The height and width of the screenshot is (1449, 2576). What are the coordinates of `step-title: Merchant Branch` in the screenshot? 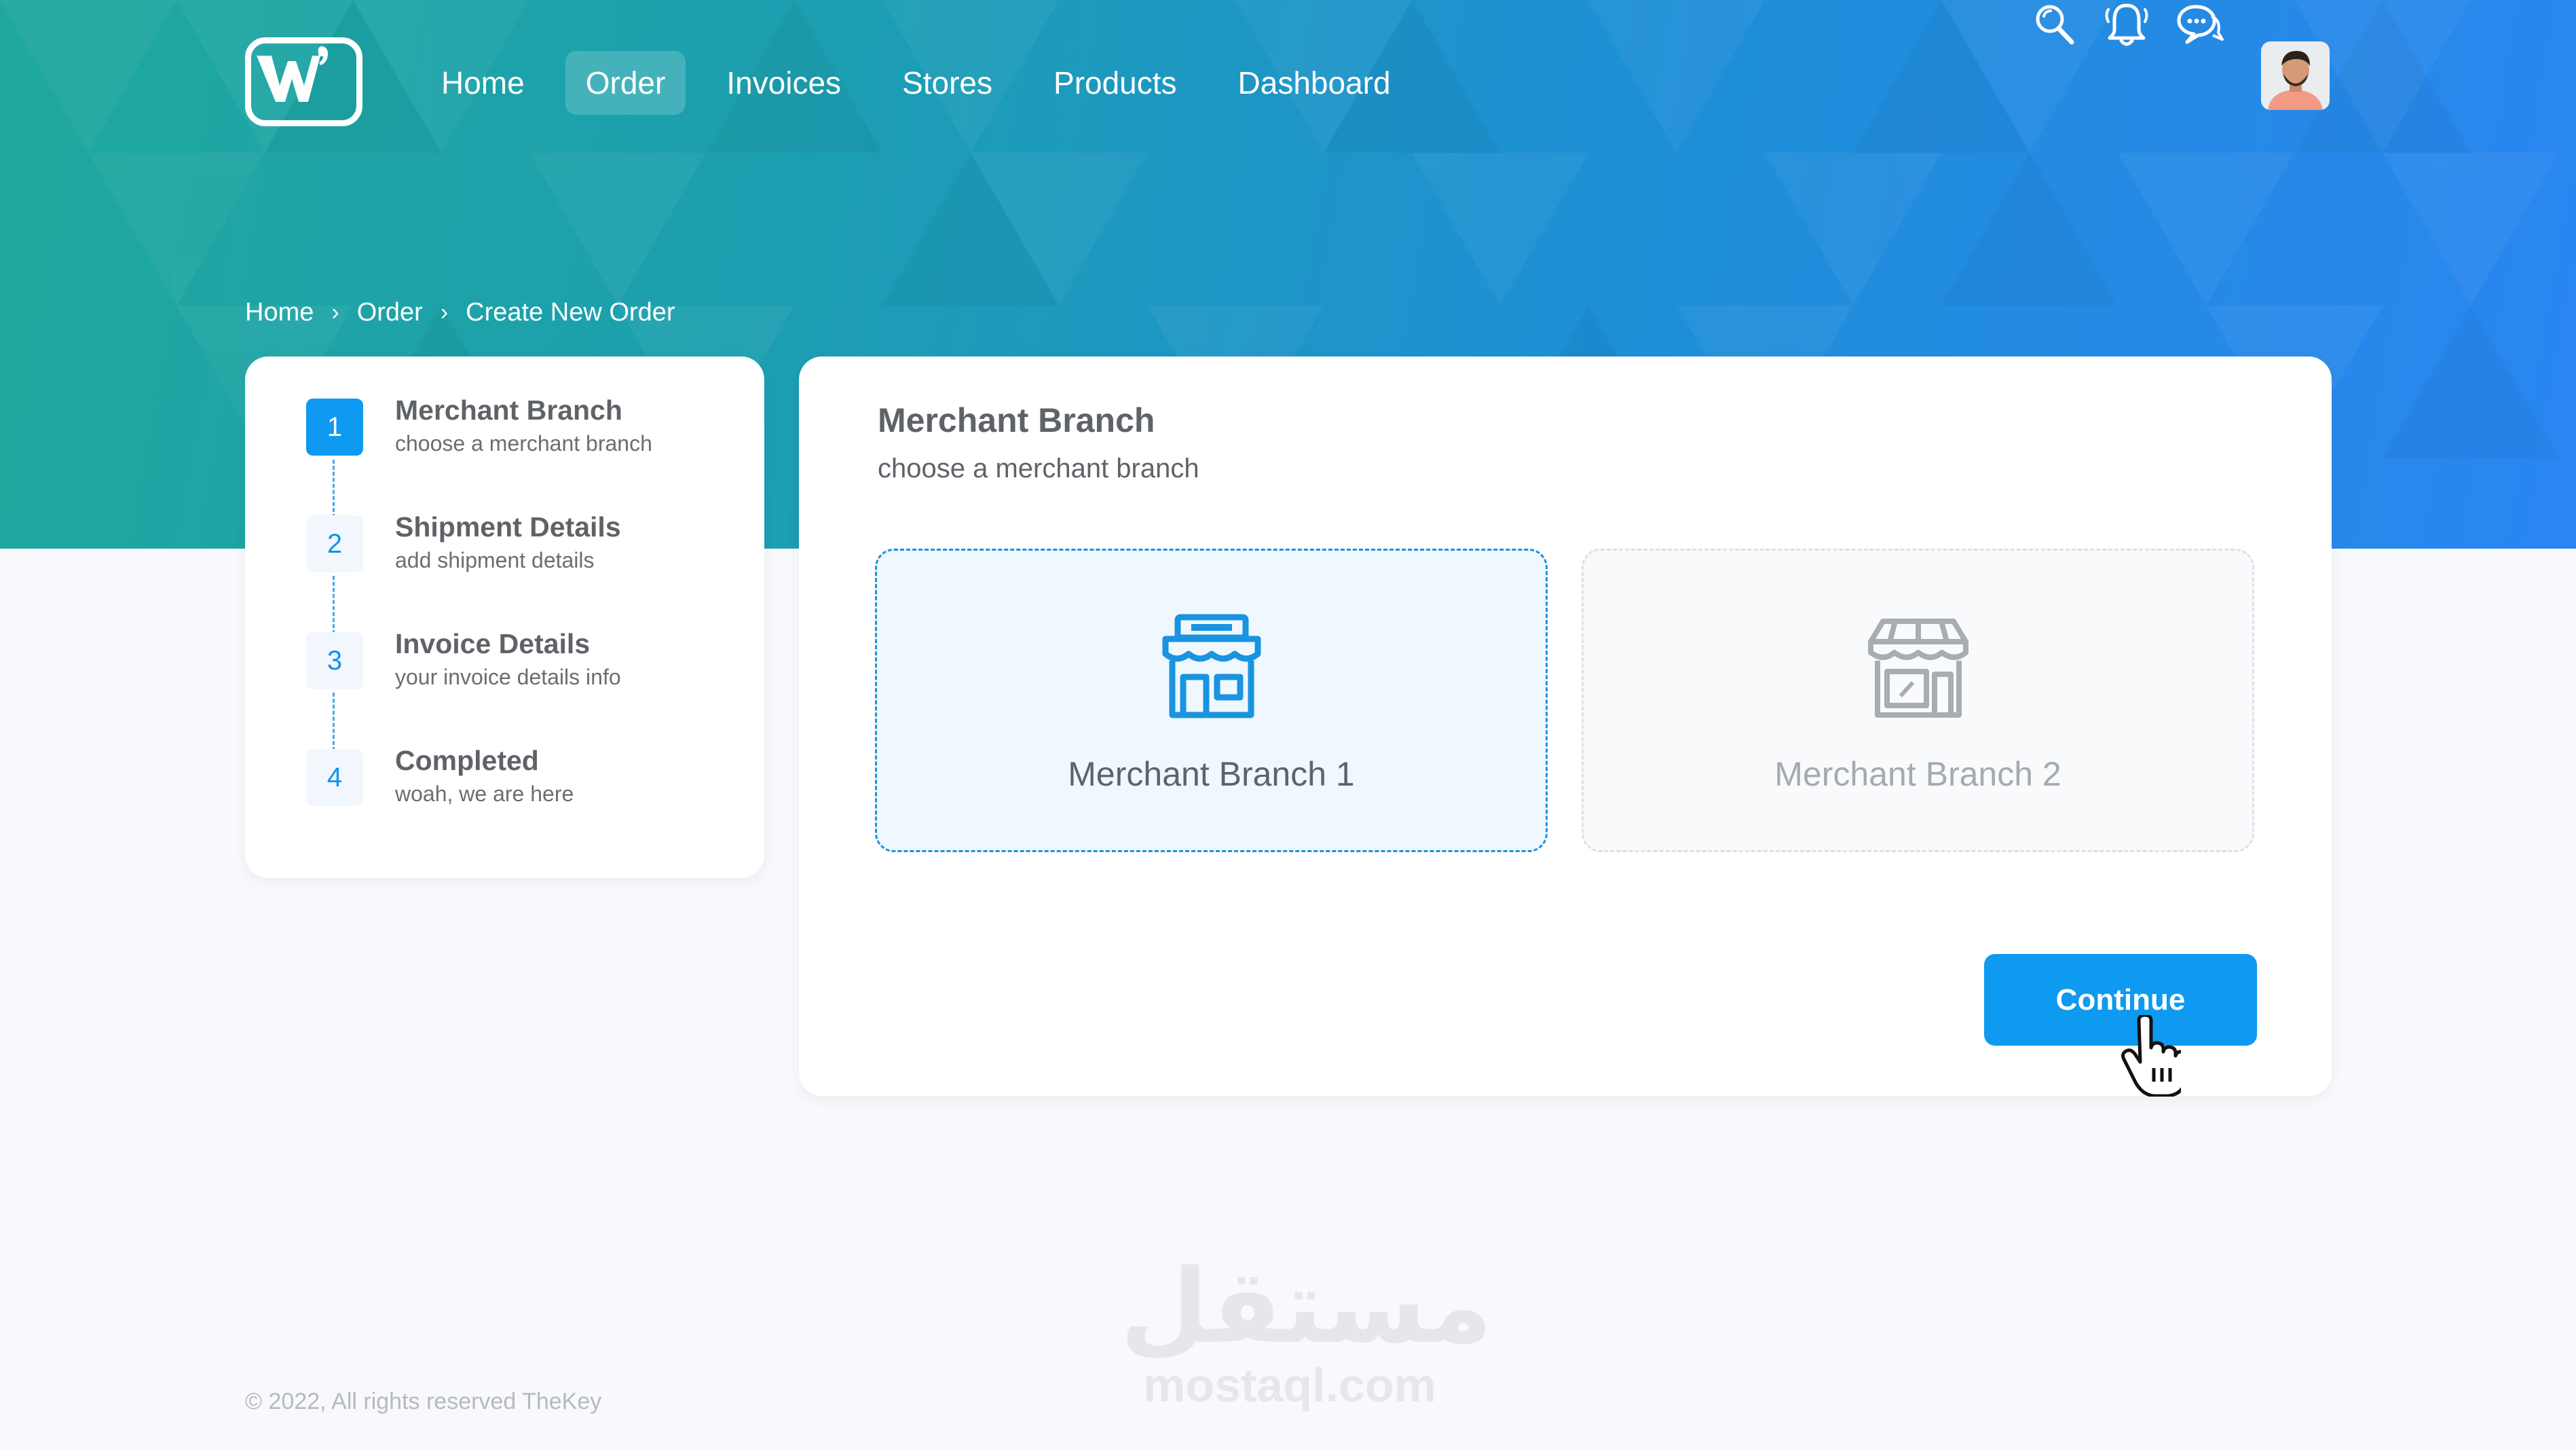 It's located at (509, 410).